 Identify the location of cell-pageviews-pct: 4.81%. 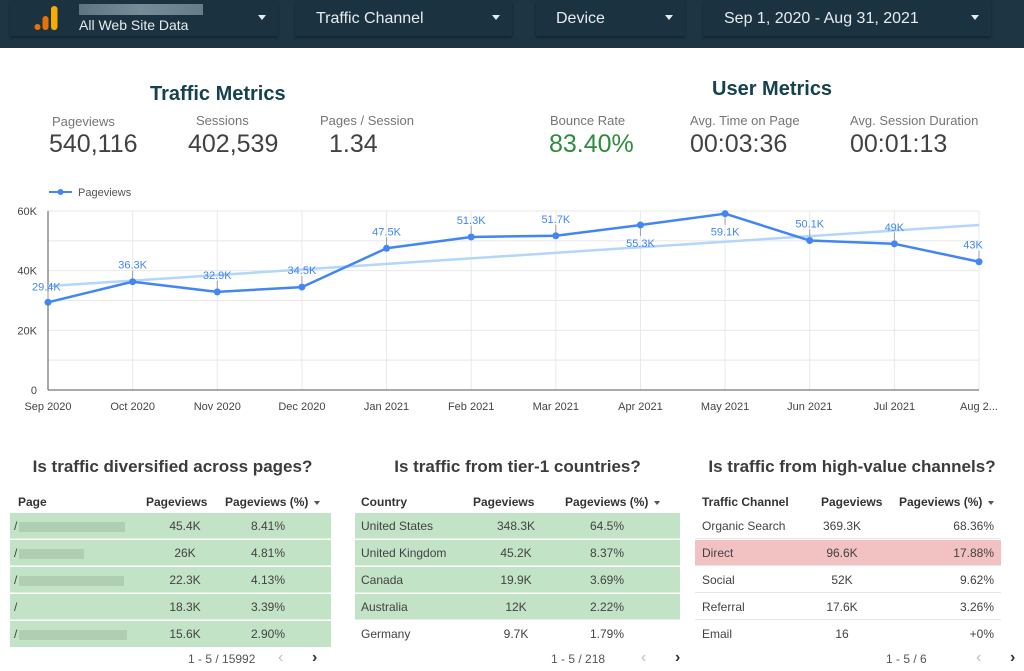
(268, 553).